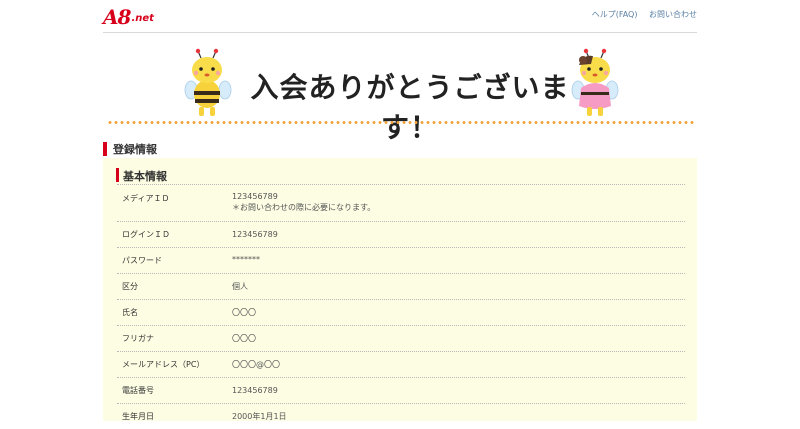 The image size is (800, 429). Describe the element at coordinates (640, 14) in the screenshot. I see `header-links: ヘルプ(FAQ) お問い合わせ` at that location.